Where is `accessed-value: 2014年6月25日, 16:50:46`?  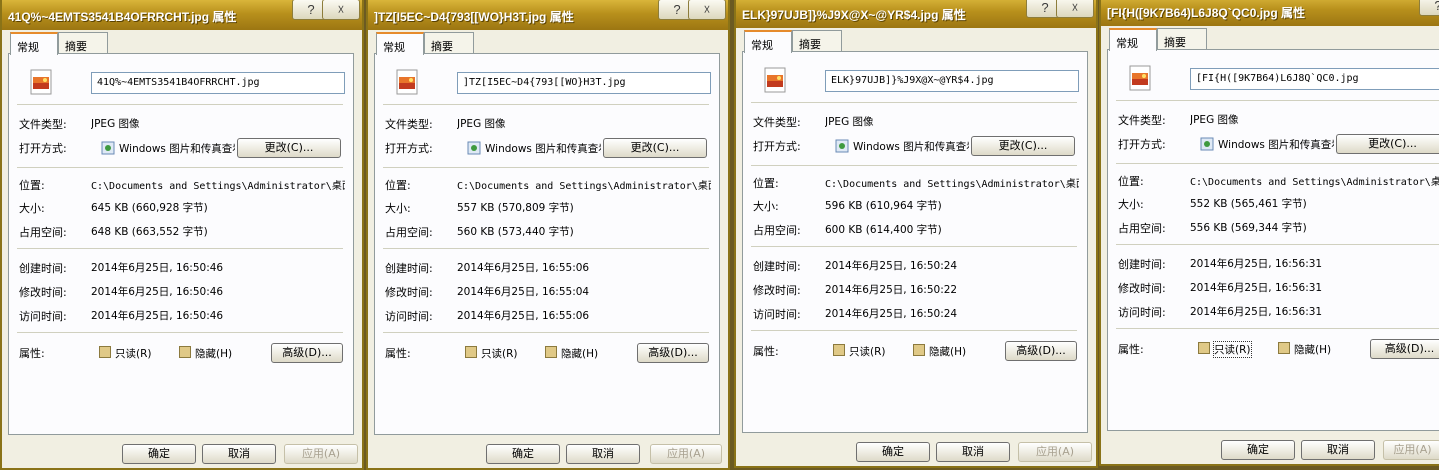
accessed-value: 2014年6月25日, 16:50:46 is located at coordinates (157, 316).